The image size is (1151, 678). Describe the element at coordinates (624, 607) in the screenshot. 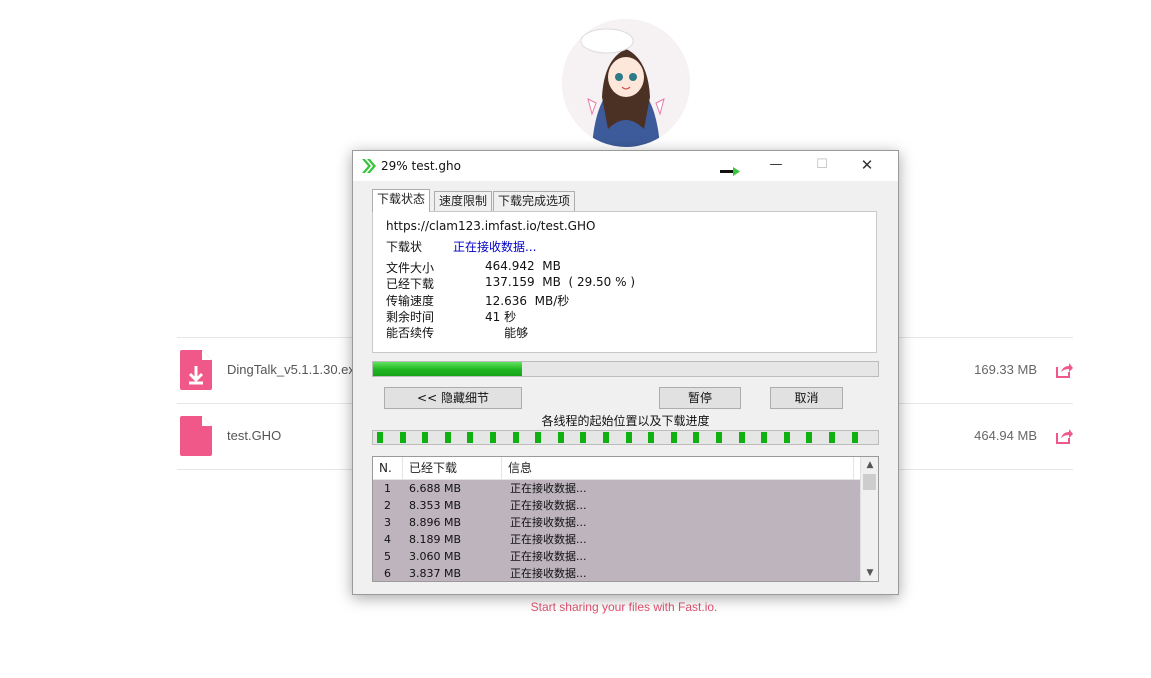

I see `footer-tagline: Start sharing your files with Fast.io.` at that location.